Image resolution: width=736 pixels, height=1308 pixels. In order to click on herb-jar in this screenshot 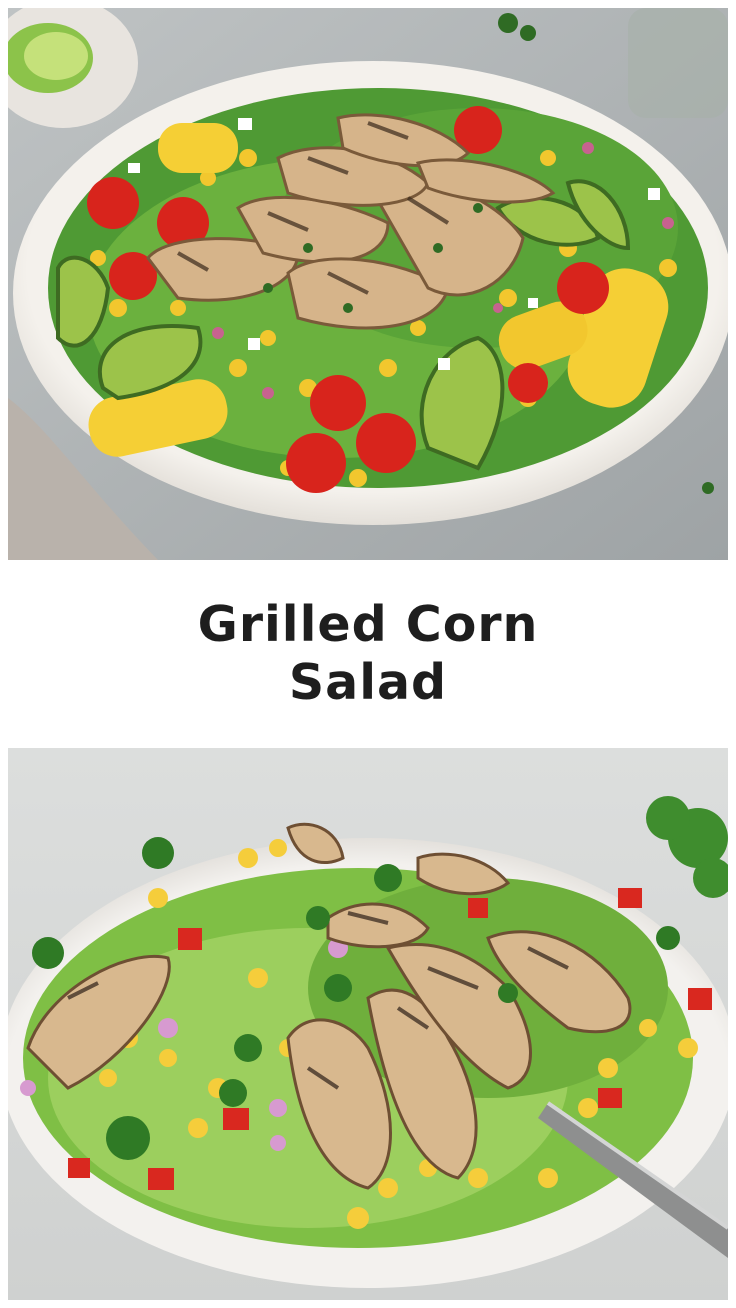, I will do `click(678, 63)`.